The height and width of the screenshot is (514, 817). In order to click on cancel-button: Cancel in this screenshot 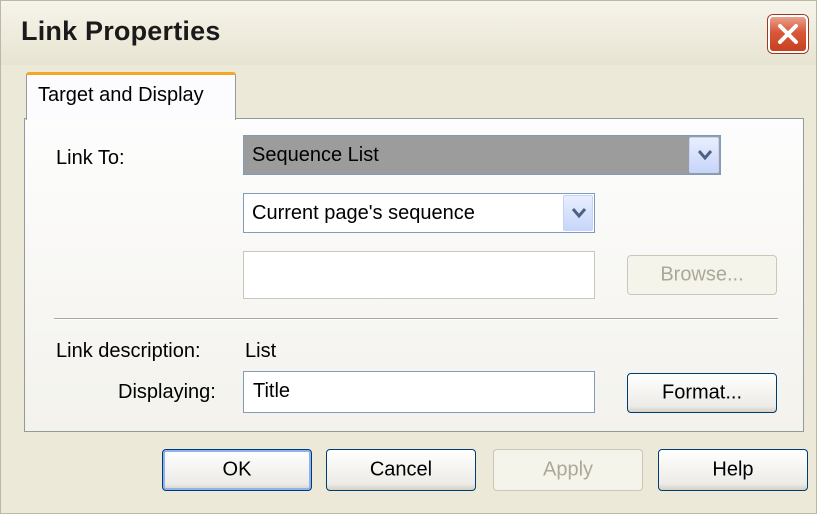, I will do `click(401, 470)`.